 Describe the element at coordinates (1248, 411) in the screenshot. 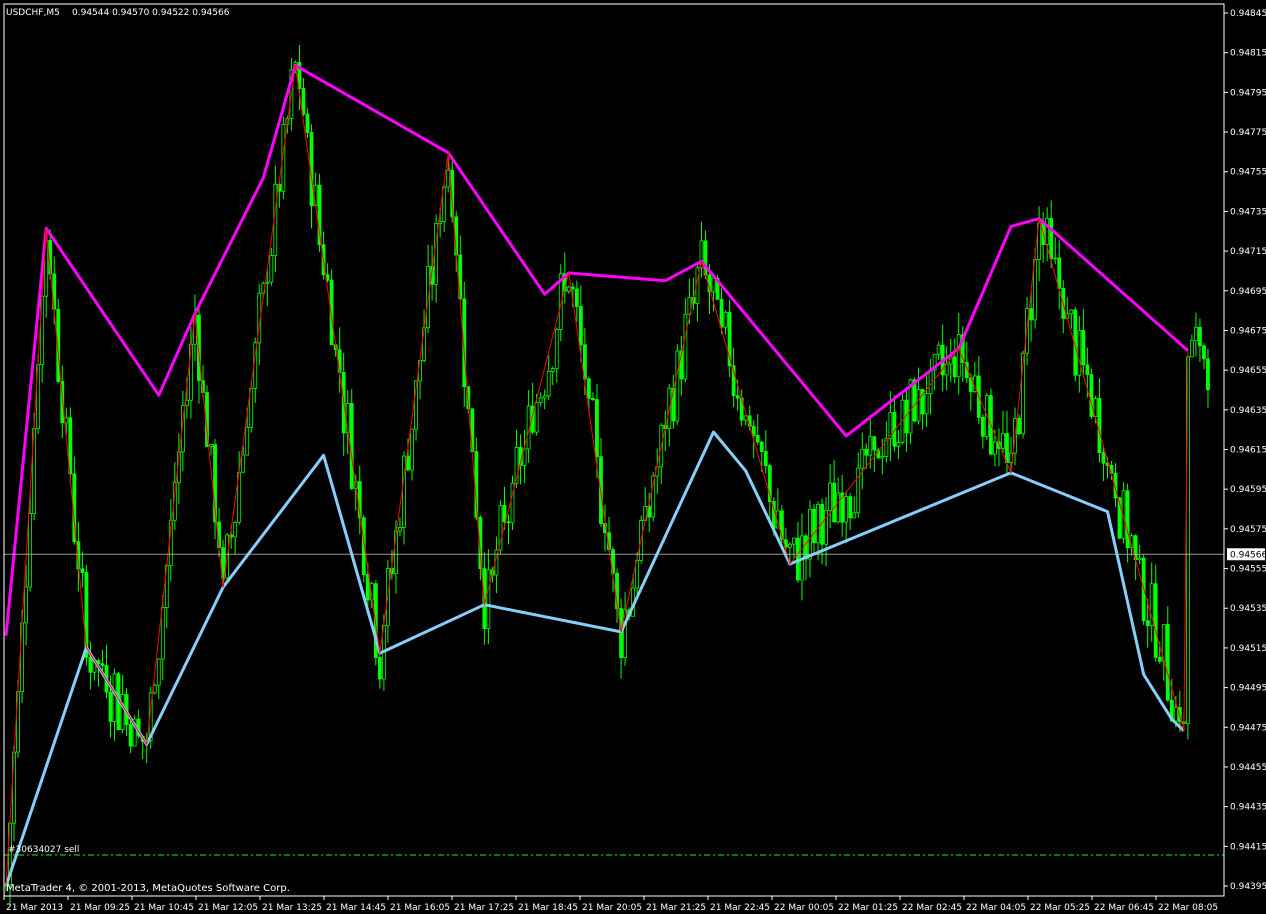

I see `y-tick-label: 0.94635` at that location.